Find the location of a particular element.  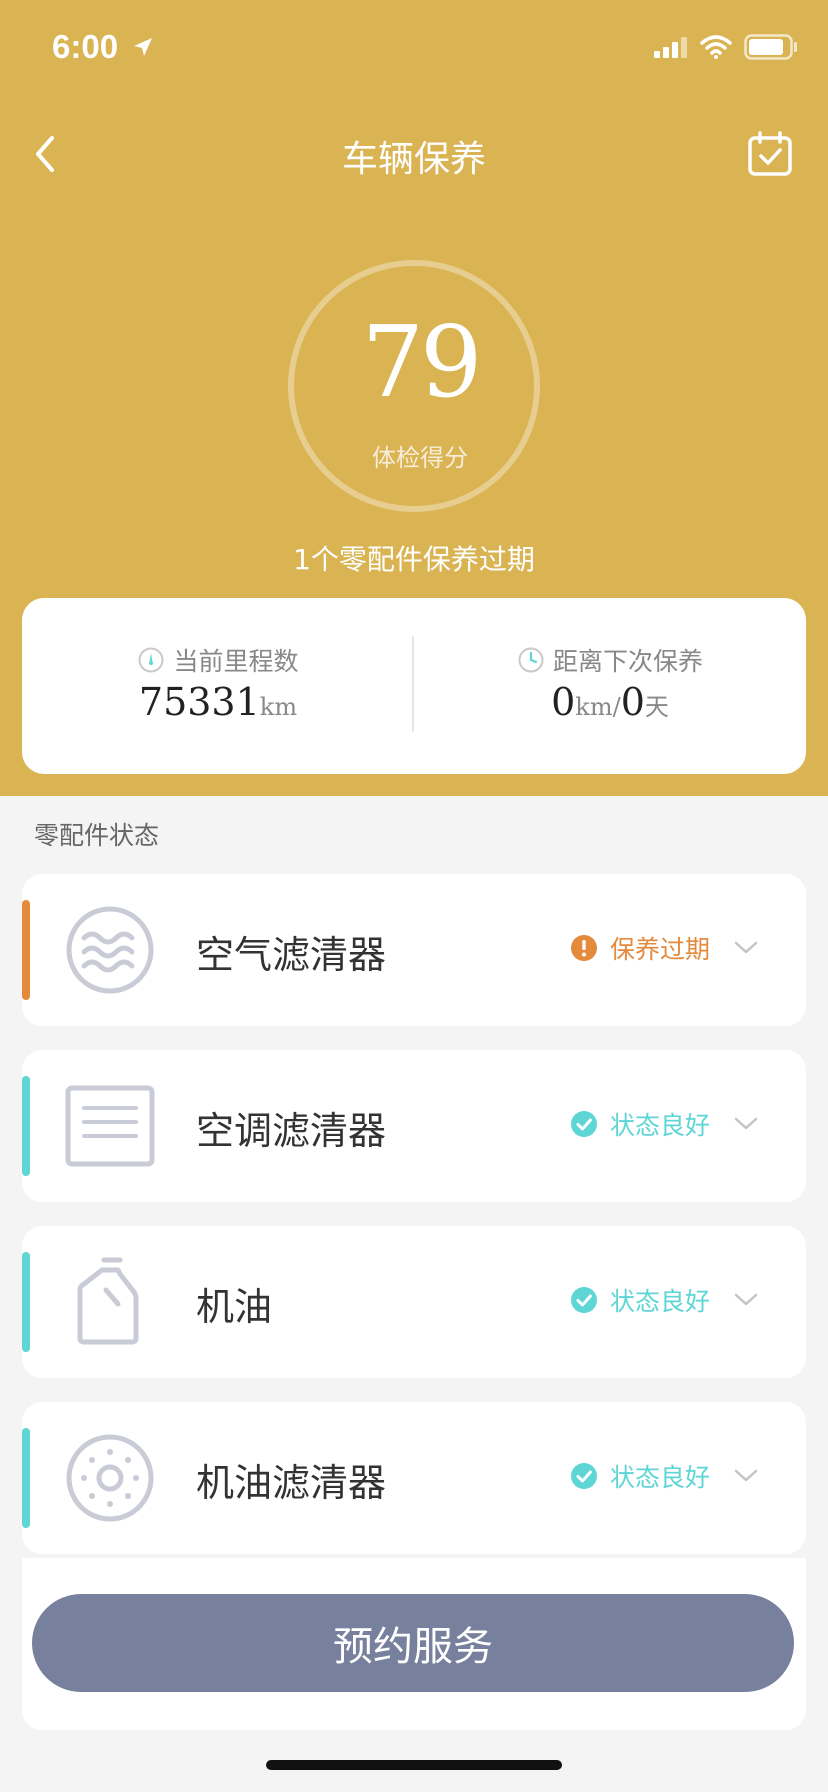

mileage-title: 当前里程数 is located at coordinates (236, 661).